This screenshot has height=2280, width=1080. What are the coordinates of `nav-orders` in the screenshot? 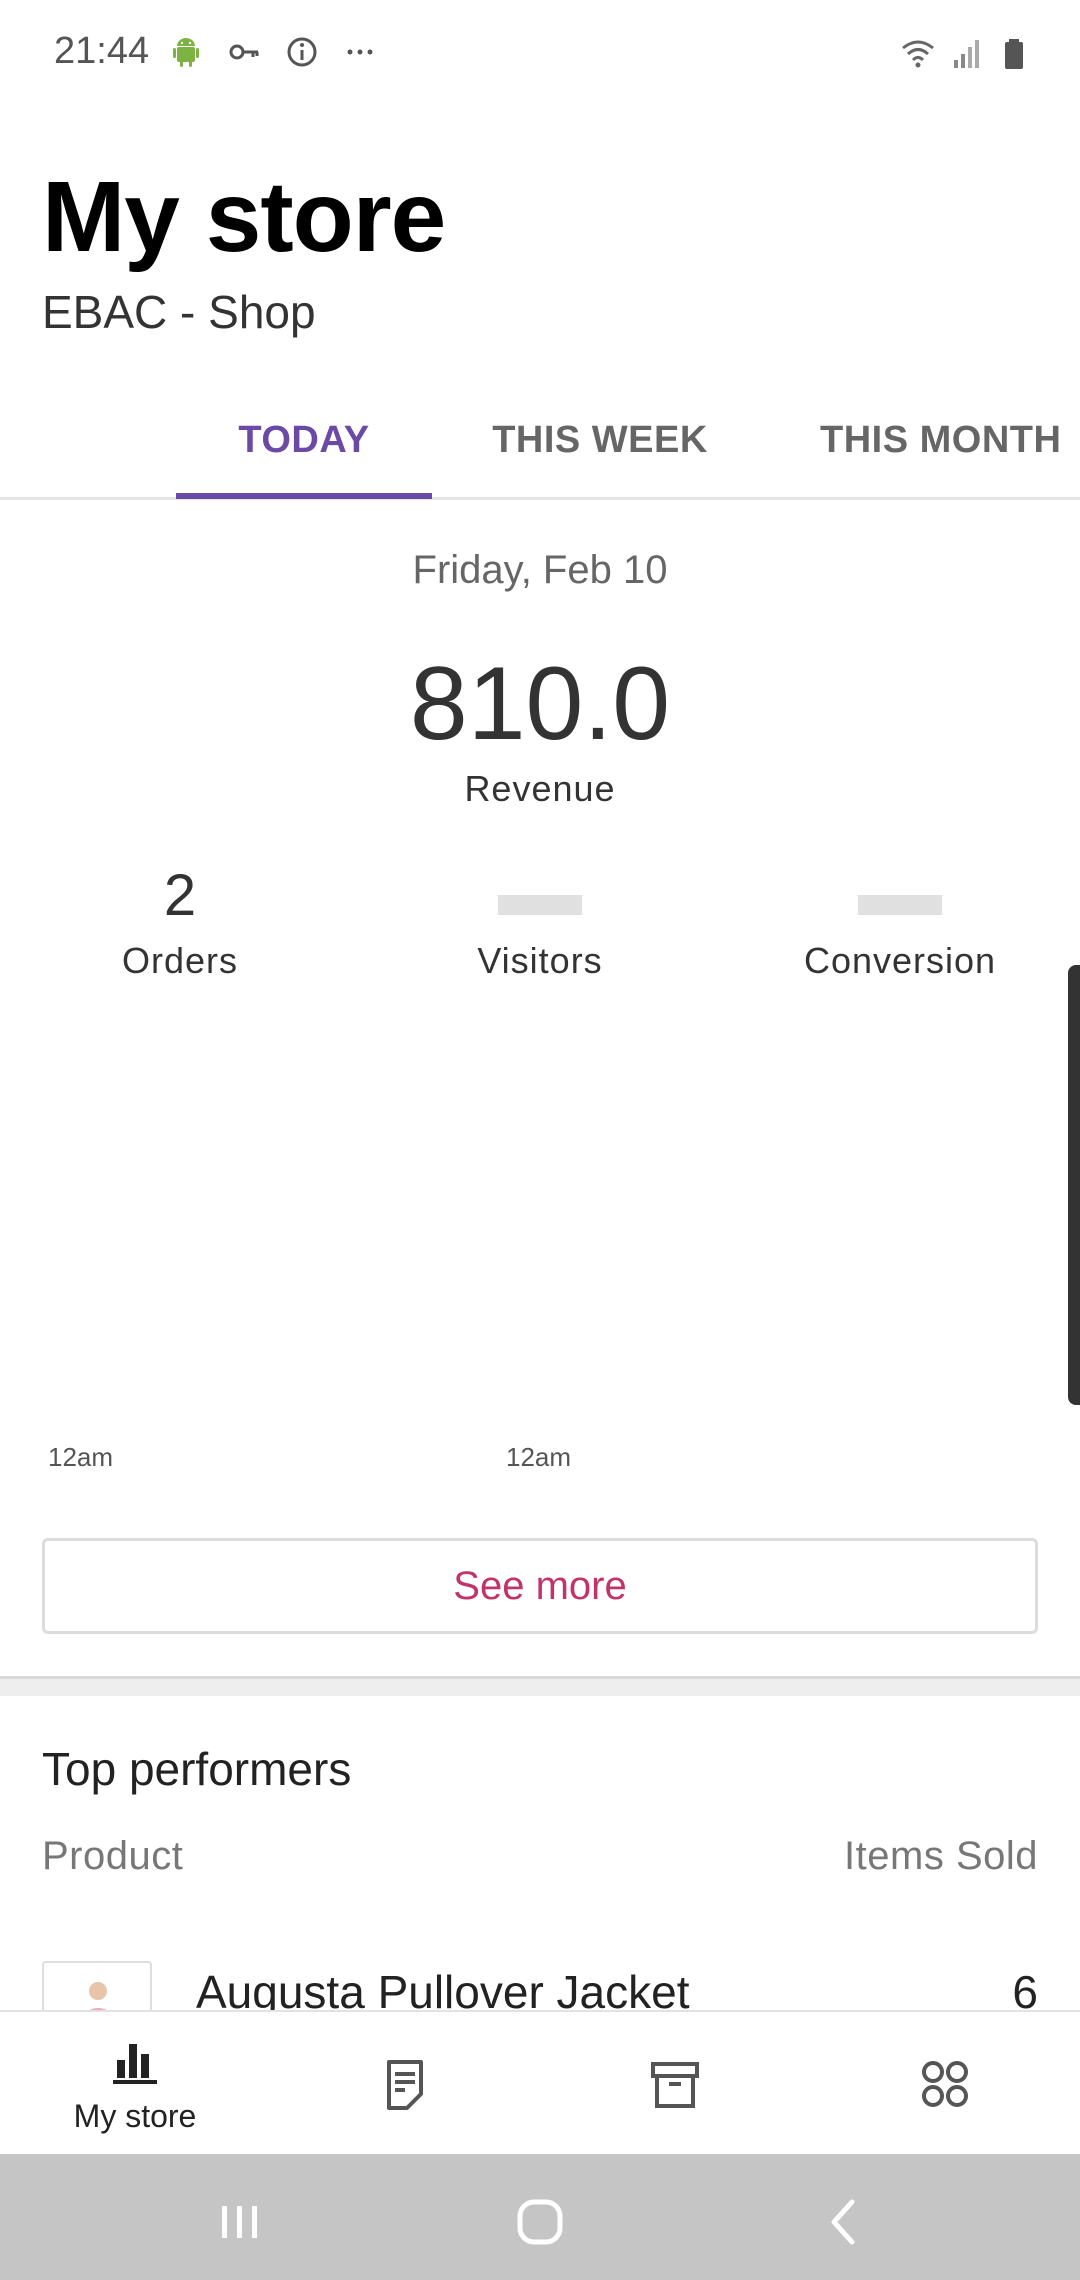 It's located at (405, 2084).